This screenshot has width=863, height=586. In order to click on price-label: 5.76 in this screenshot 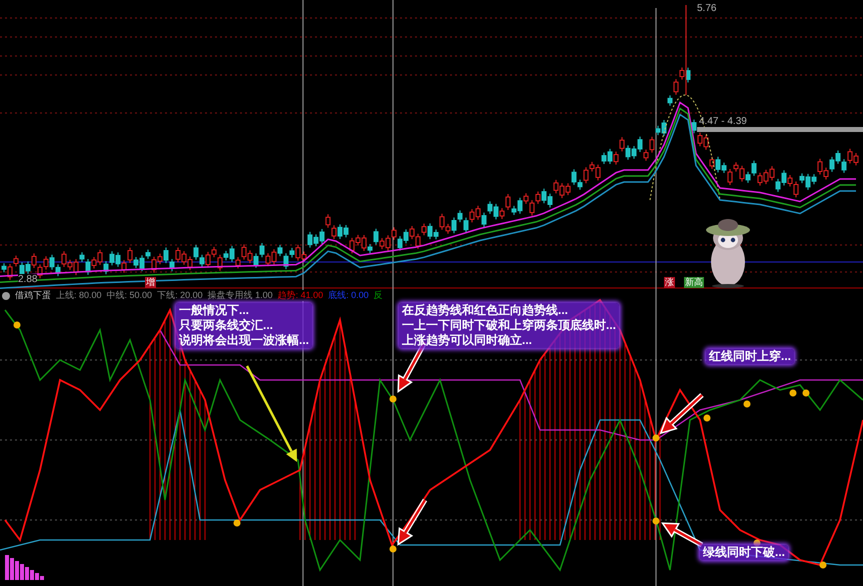, I will do `click(706, 9)`.